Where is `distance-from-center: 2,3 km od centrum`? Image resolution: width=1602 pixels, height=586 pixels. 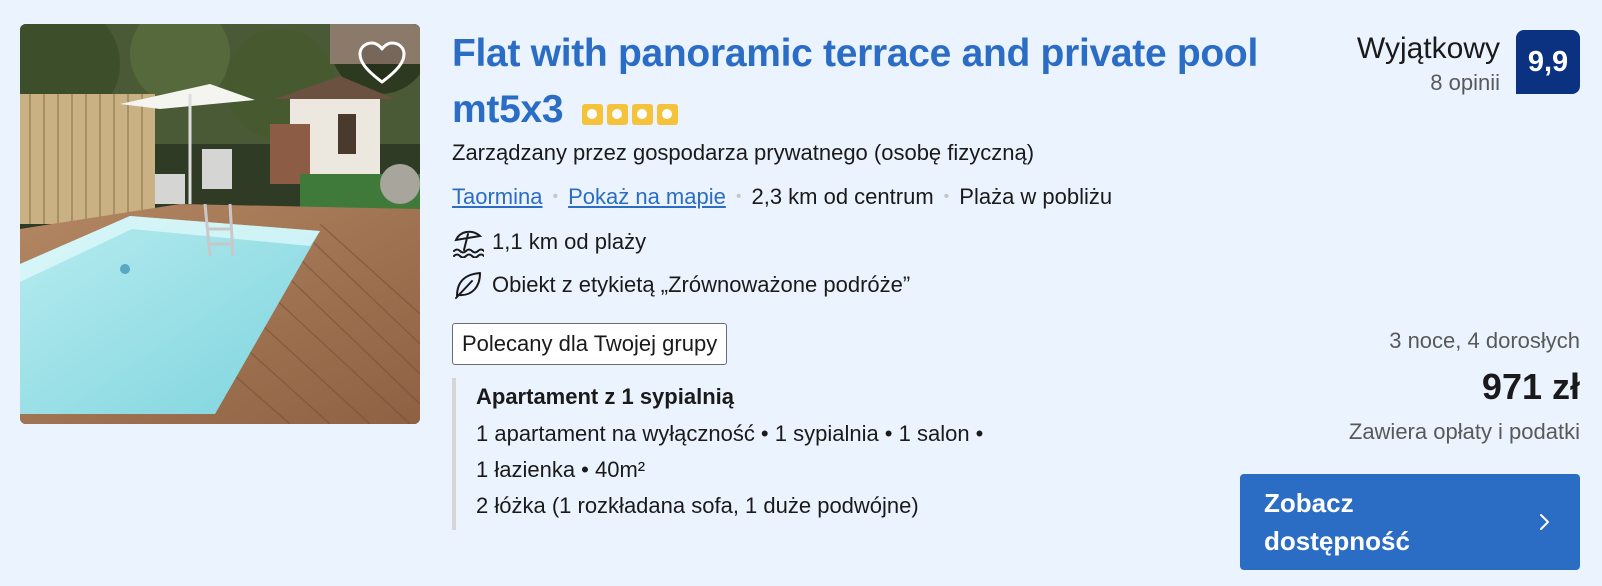
distance-from-center: 2,3 km od centrum is located at coordinates (842, 196).